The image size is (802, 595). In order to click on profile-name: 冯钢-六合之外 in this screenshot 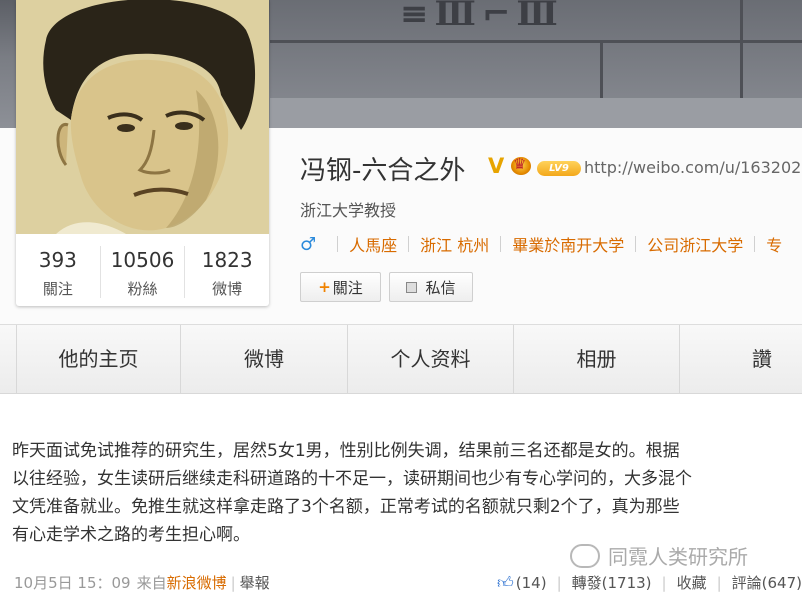, I will do `click(383, 171)`.